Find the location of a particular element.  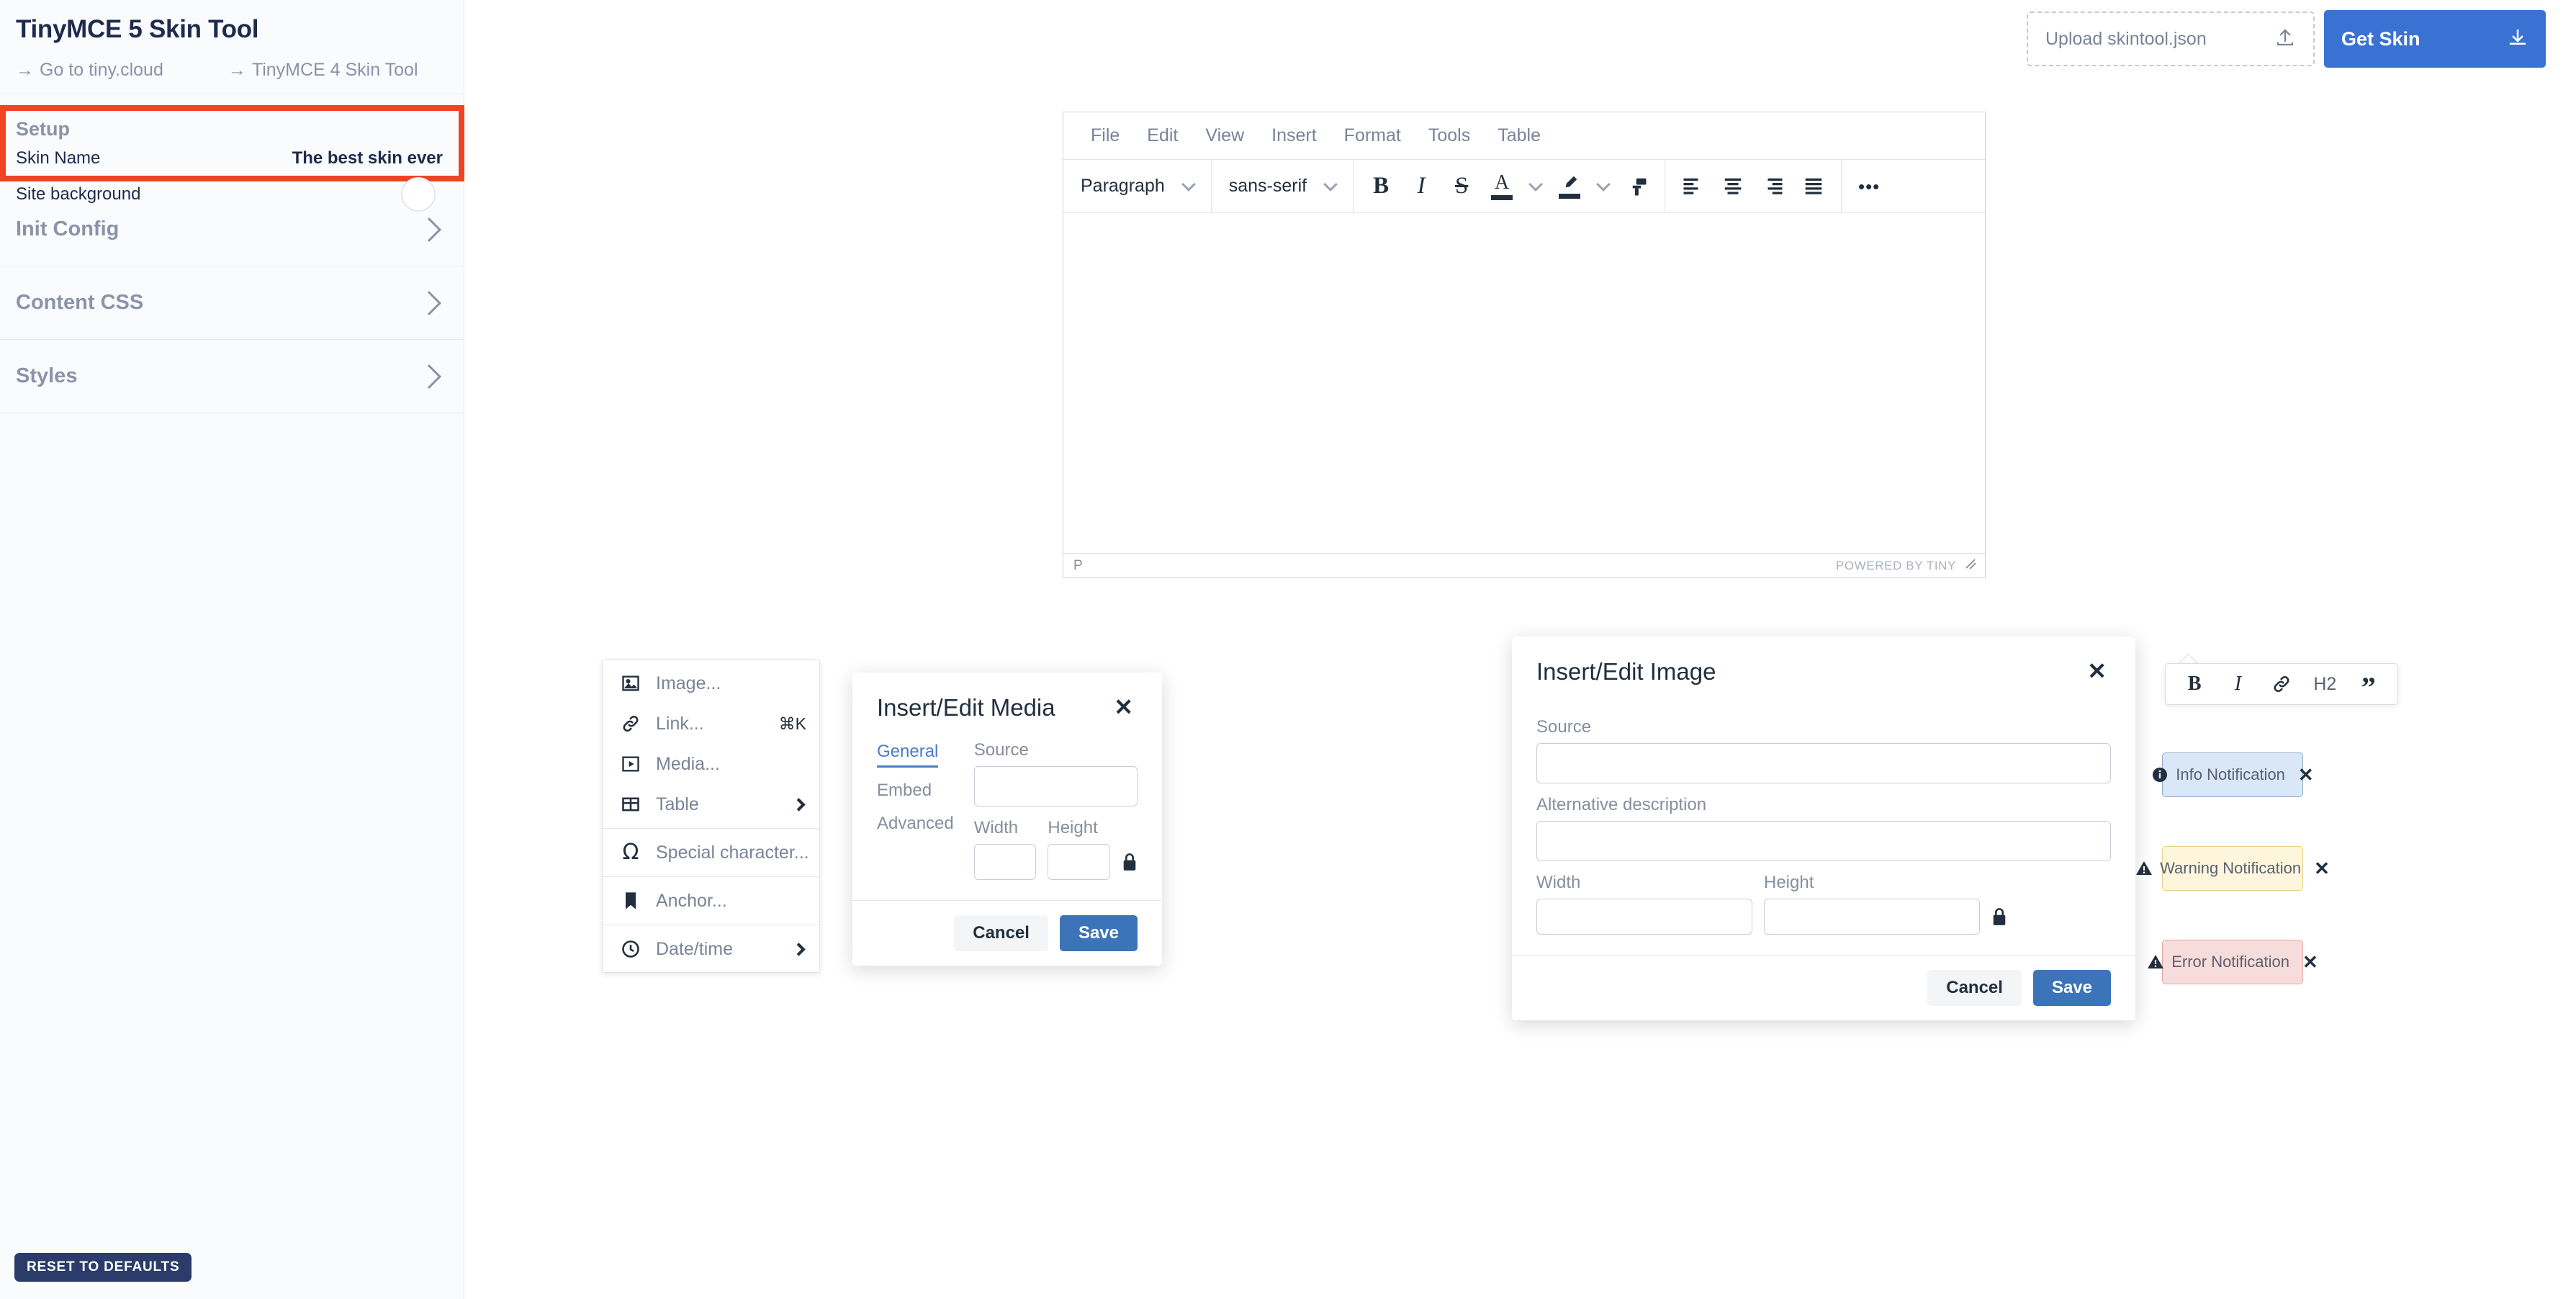

menu-tools: Tools is located at coordinates (1449, 135).